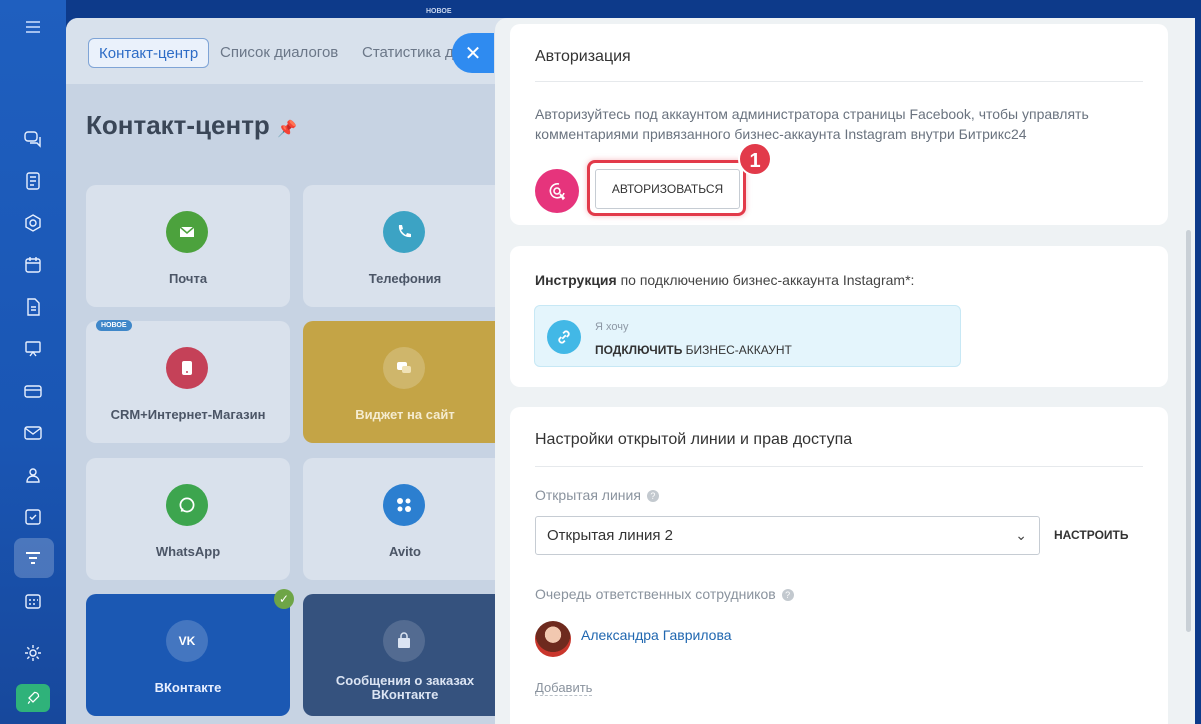 This screenshot has height=724, width=1201. Describe the element at coordinates (404, 505) in the screenshot. I see `avito-icon` at that location.